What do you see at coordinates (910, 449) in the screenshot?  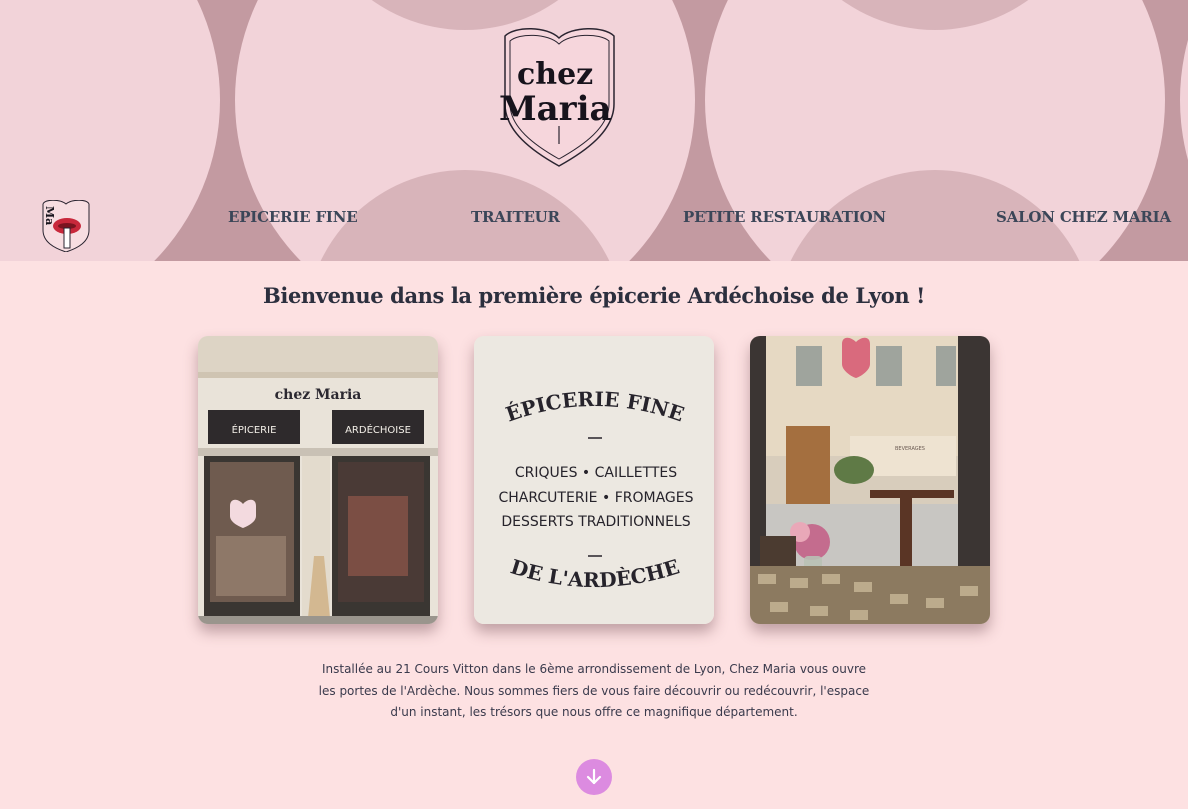 I see `interior-small-sign: BEVERAGES` at bounding box center [910, 449].